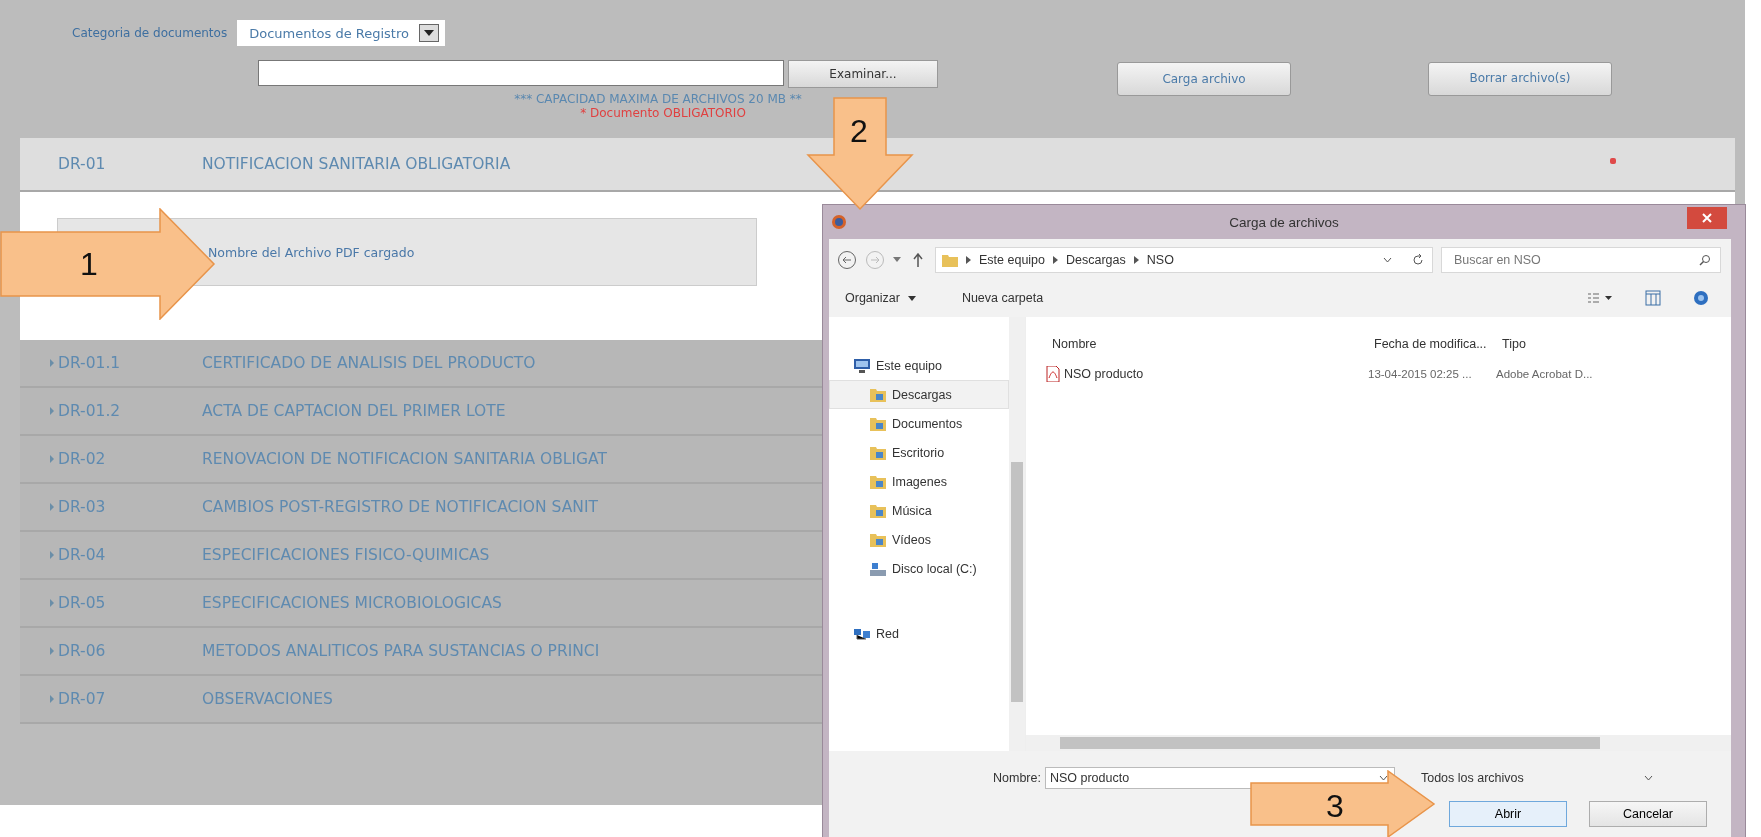 This screenshot has height=837, width=1761. I want to click on back-icon, so click(847, 260).